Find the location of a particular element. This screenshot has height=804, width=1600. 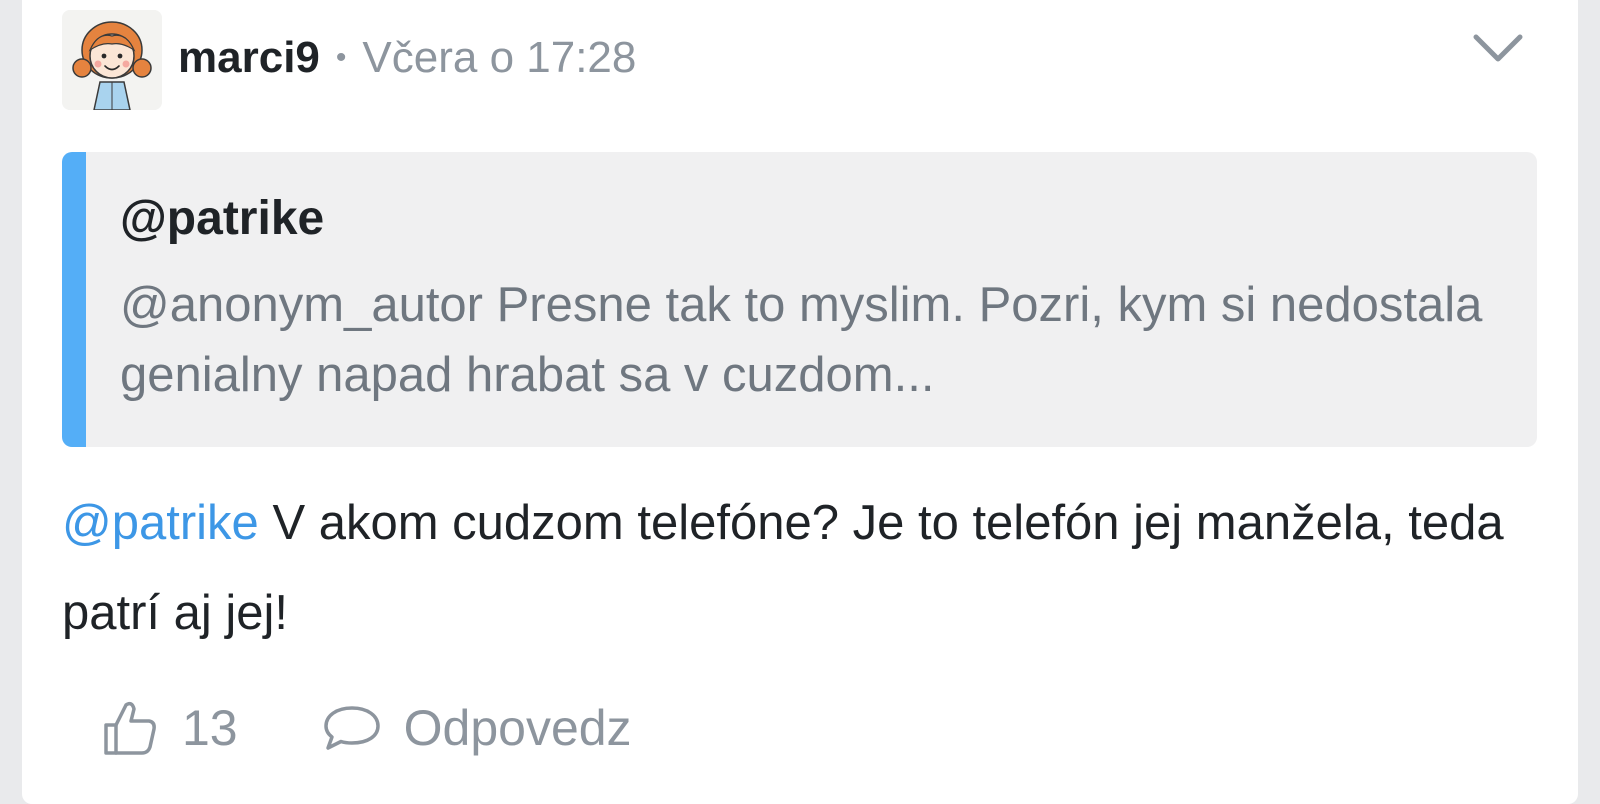

comment-menu-button is located at coordinates (1498, 48).